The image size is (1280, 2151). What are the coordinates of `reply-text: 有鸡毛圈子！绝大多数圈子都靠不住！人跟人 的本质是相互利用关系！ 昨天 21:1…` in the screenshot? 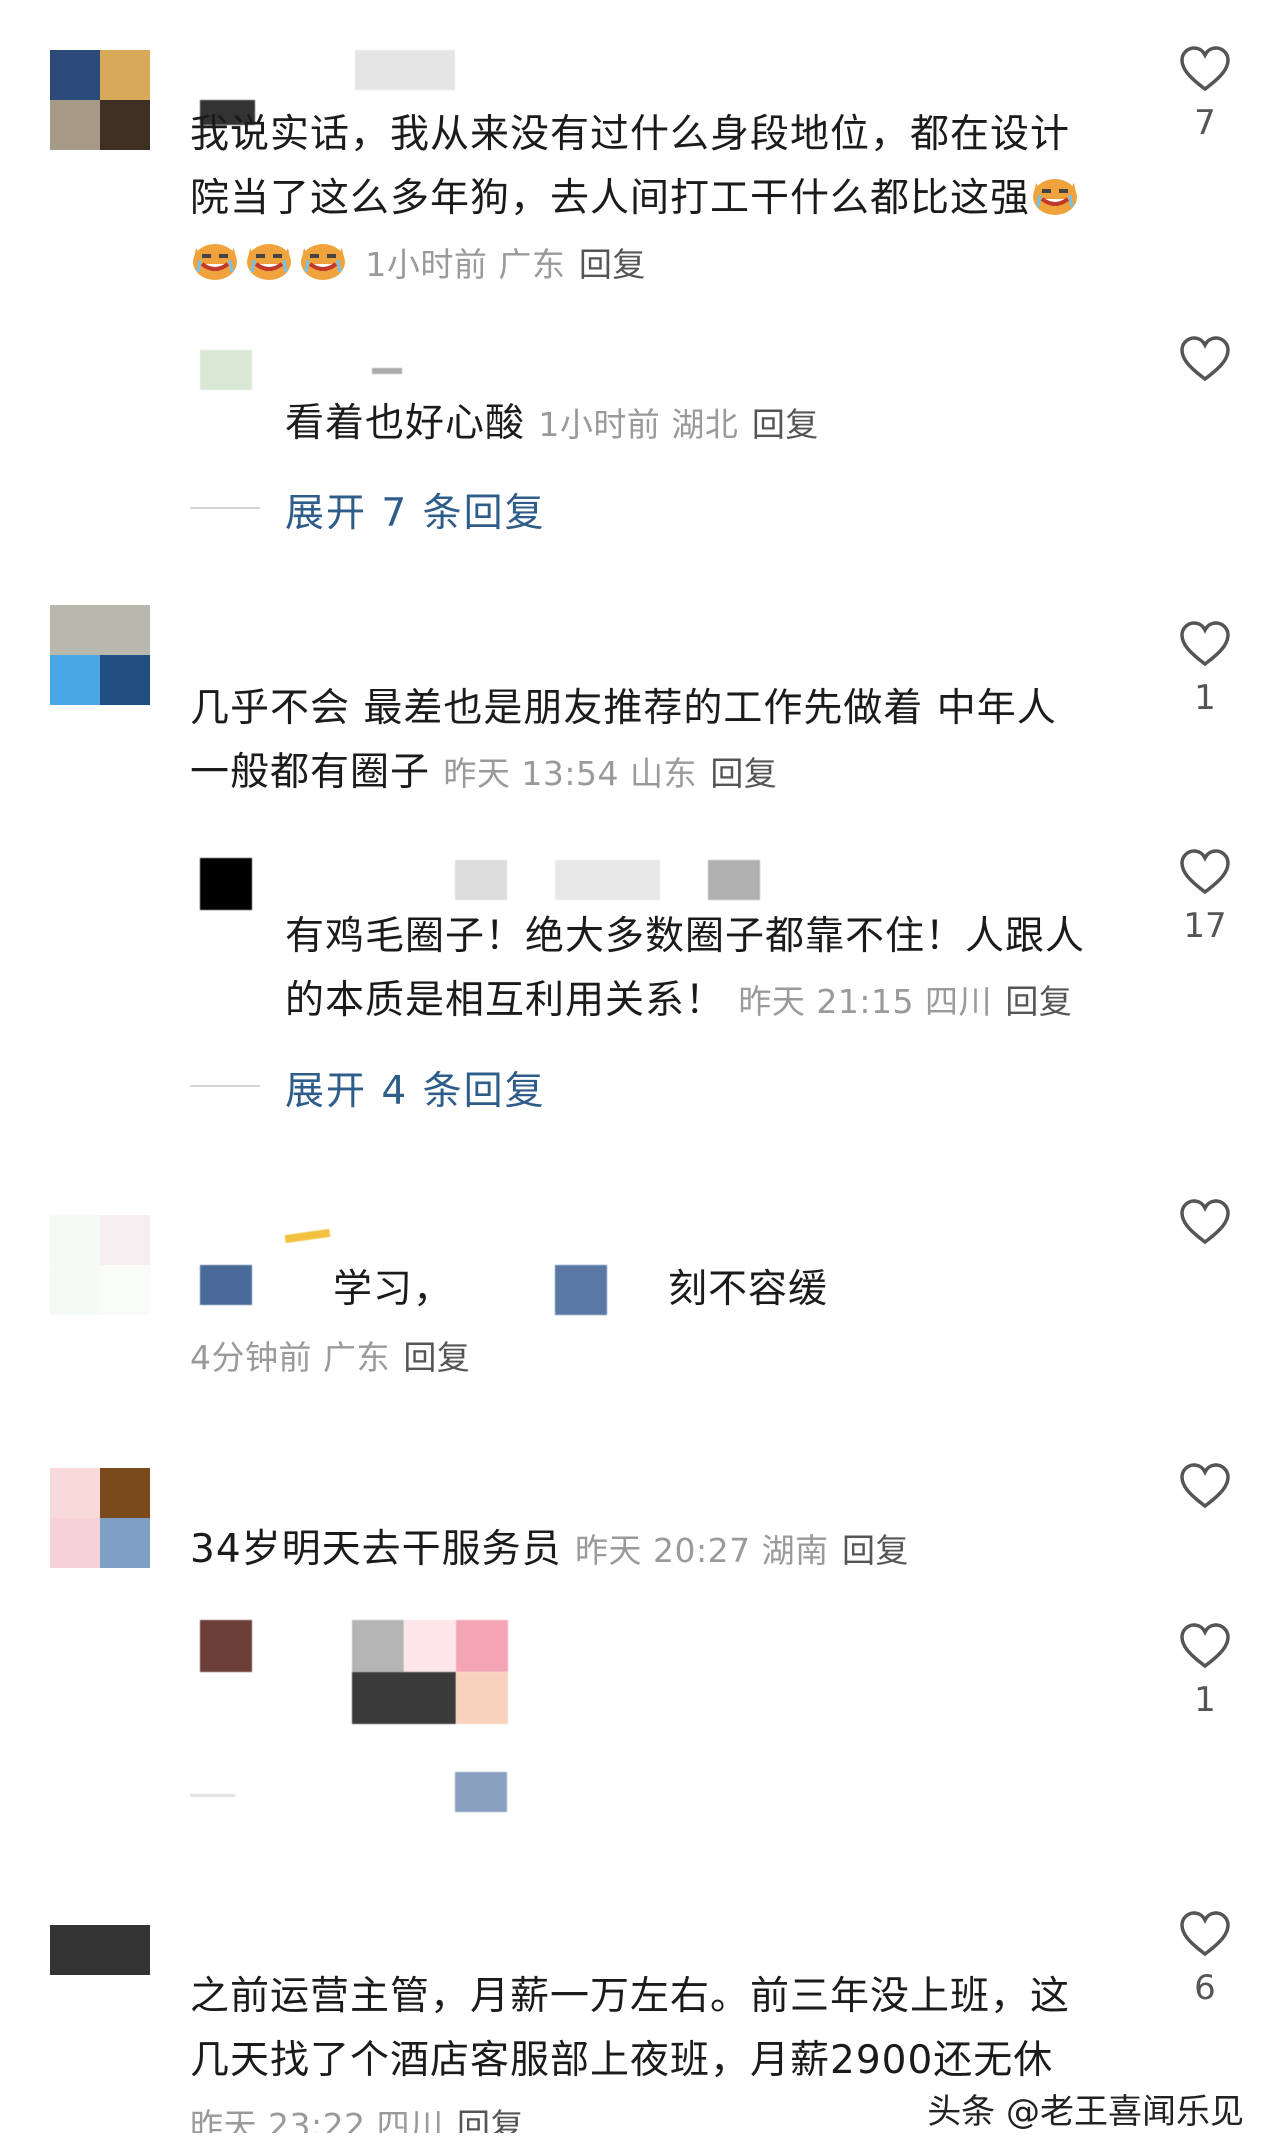 It's located at (685, 968).